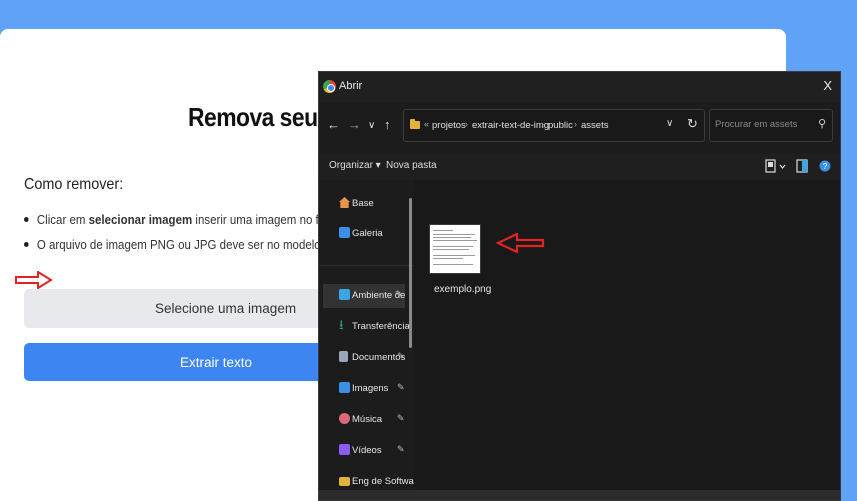 The image size is (857, 501). I want to click on forward-arrow-icon: →, so click(354, 124).